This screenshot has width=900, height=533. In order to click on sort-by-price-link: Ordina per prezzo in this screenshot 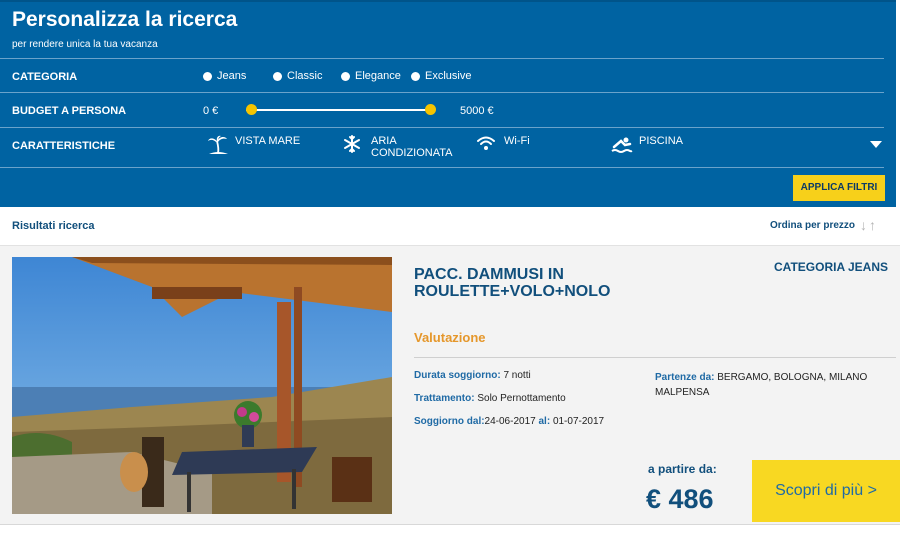, I will do `click(812, 225)`.